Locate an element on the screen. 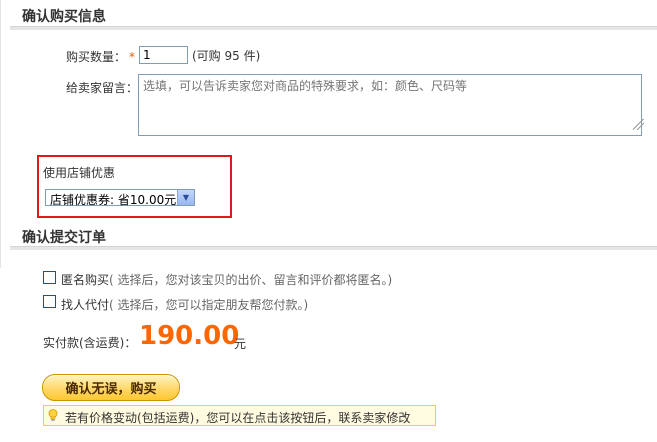 Image resolution: width=657 pixels, height=442 pixels. quantity-available-hint: (可购 95 件) is located at coordinates (226, 56).